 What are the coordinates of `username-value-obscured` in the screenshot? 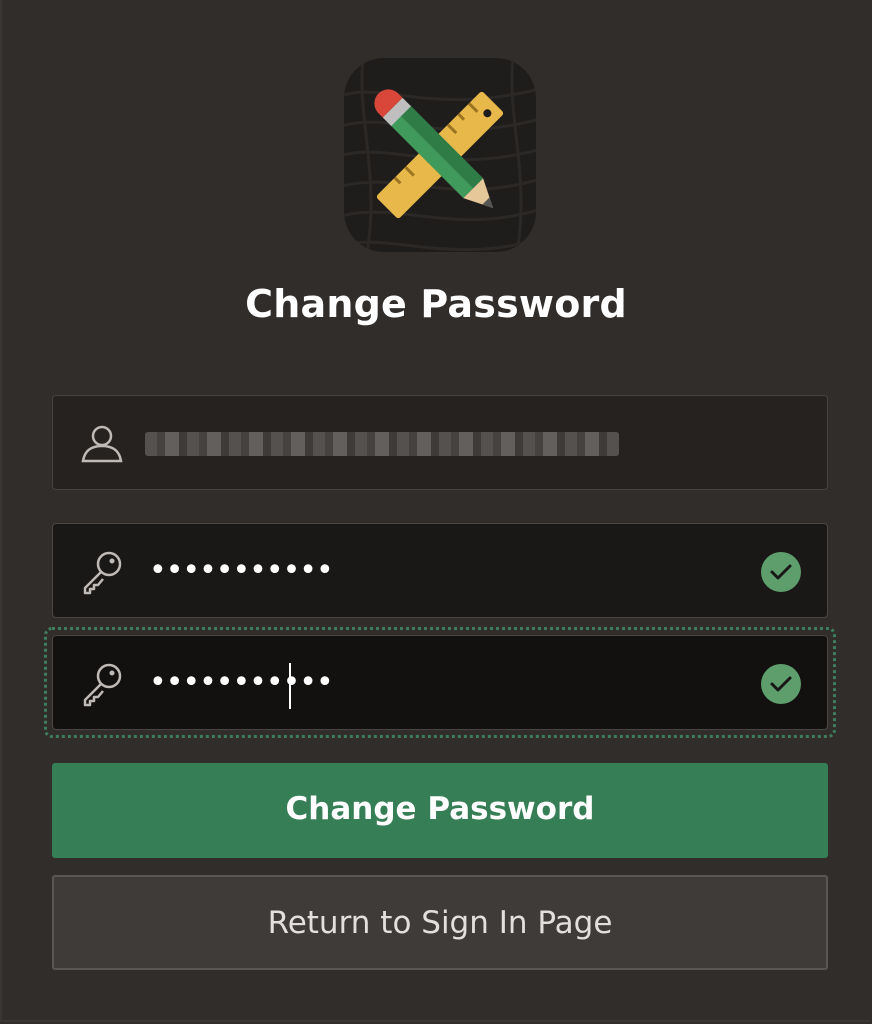 It's located at (382, 444).